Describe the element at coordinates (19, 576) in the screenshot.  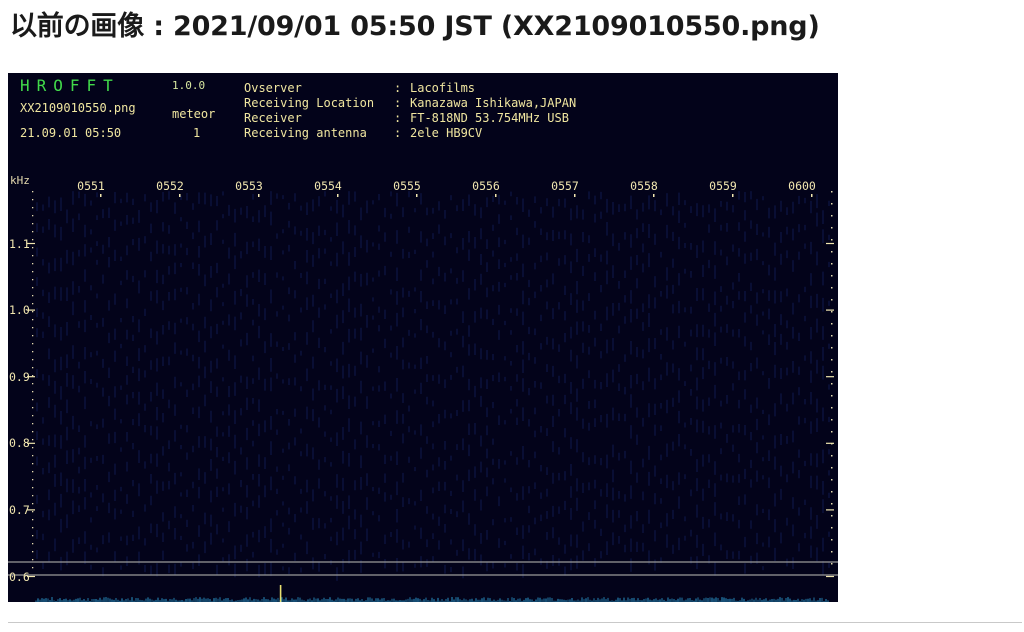
I see `frequency-tick-label: 0.6` at that location.